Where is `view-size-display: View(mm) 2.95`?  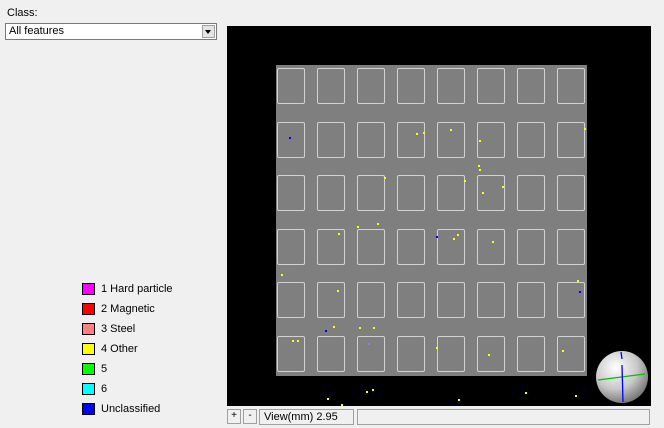 view-size-display: View(mm) 2.95 is located at coordinates (306, 417).